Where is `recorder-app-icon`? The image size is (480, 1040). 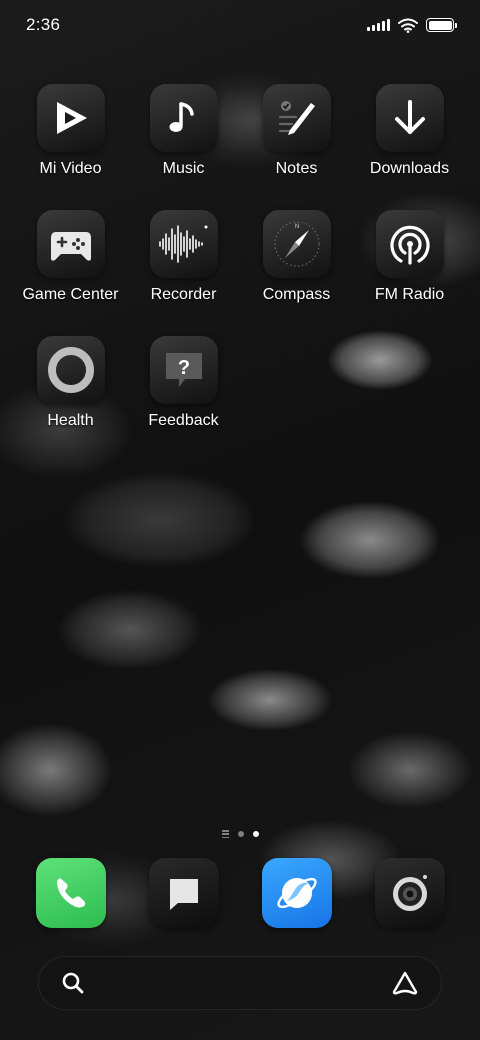 recorder-app-icon is located at coordinates (183, 244).